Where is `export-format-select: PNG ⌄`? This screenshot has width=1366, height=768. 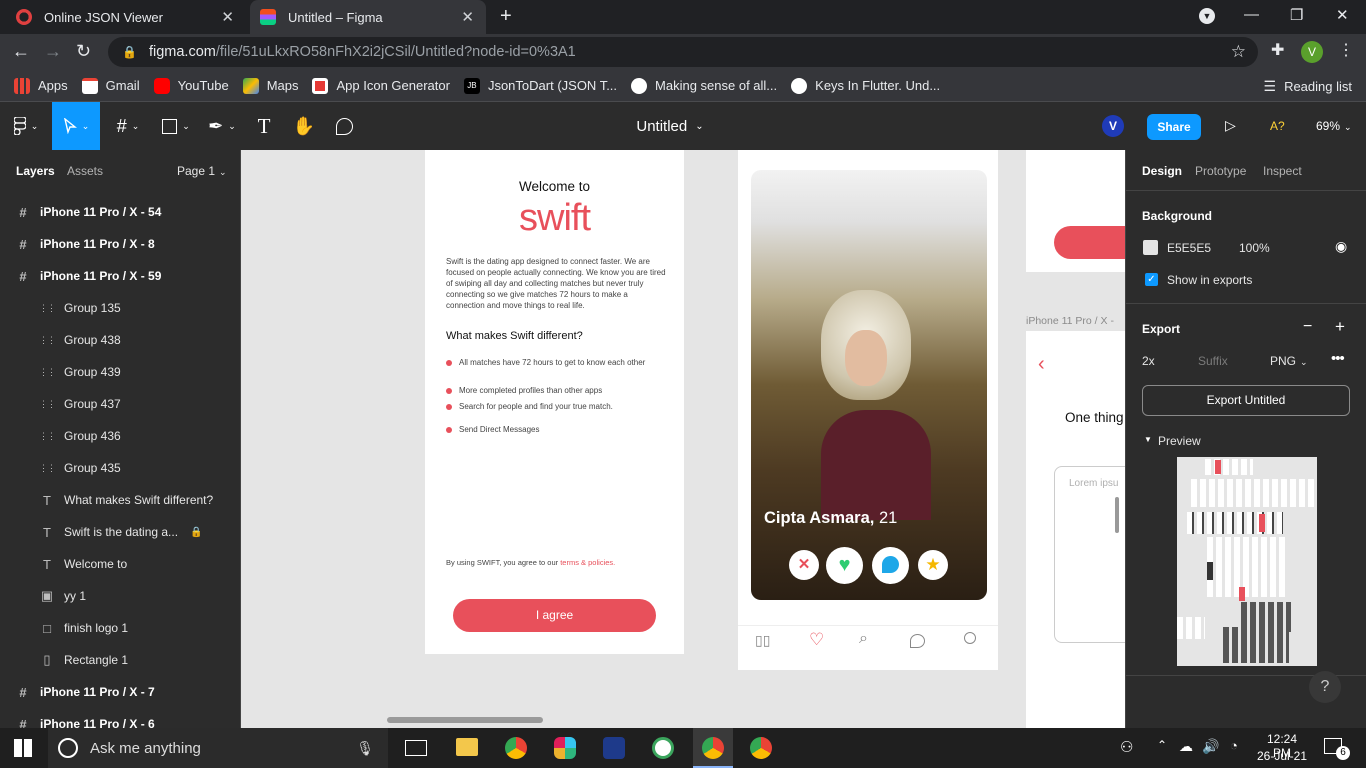 export-format-select: PNG ⌄ is located at coordinates (1289, 361).